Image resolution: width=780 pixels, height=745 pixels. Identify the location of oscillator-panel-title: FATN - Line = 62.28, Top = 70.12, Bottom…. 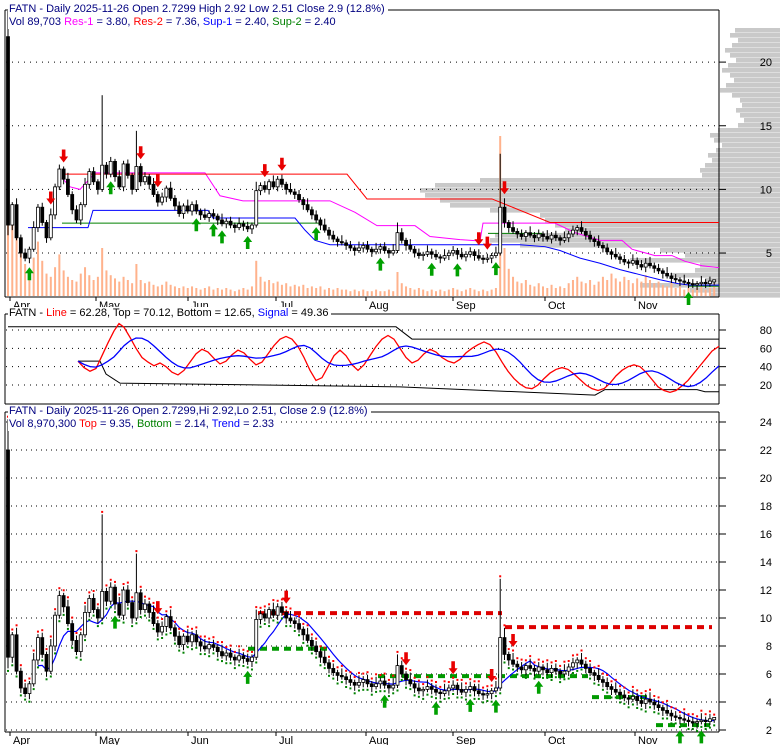
(170, 313).